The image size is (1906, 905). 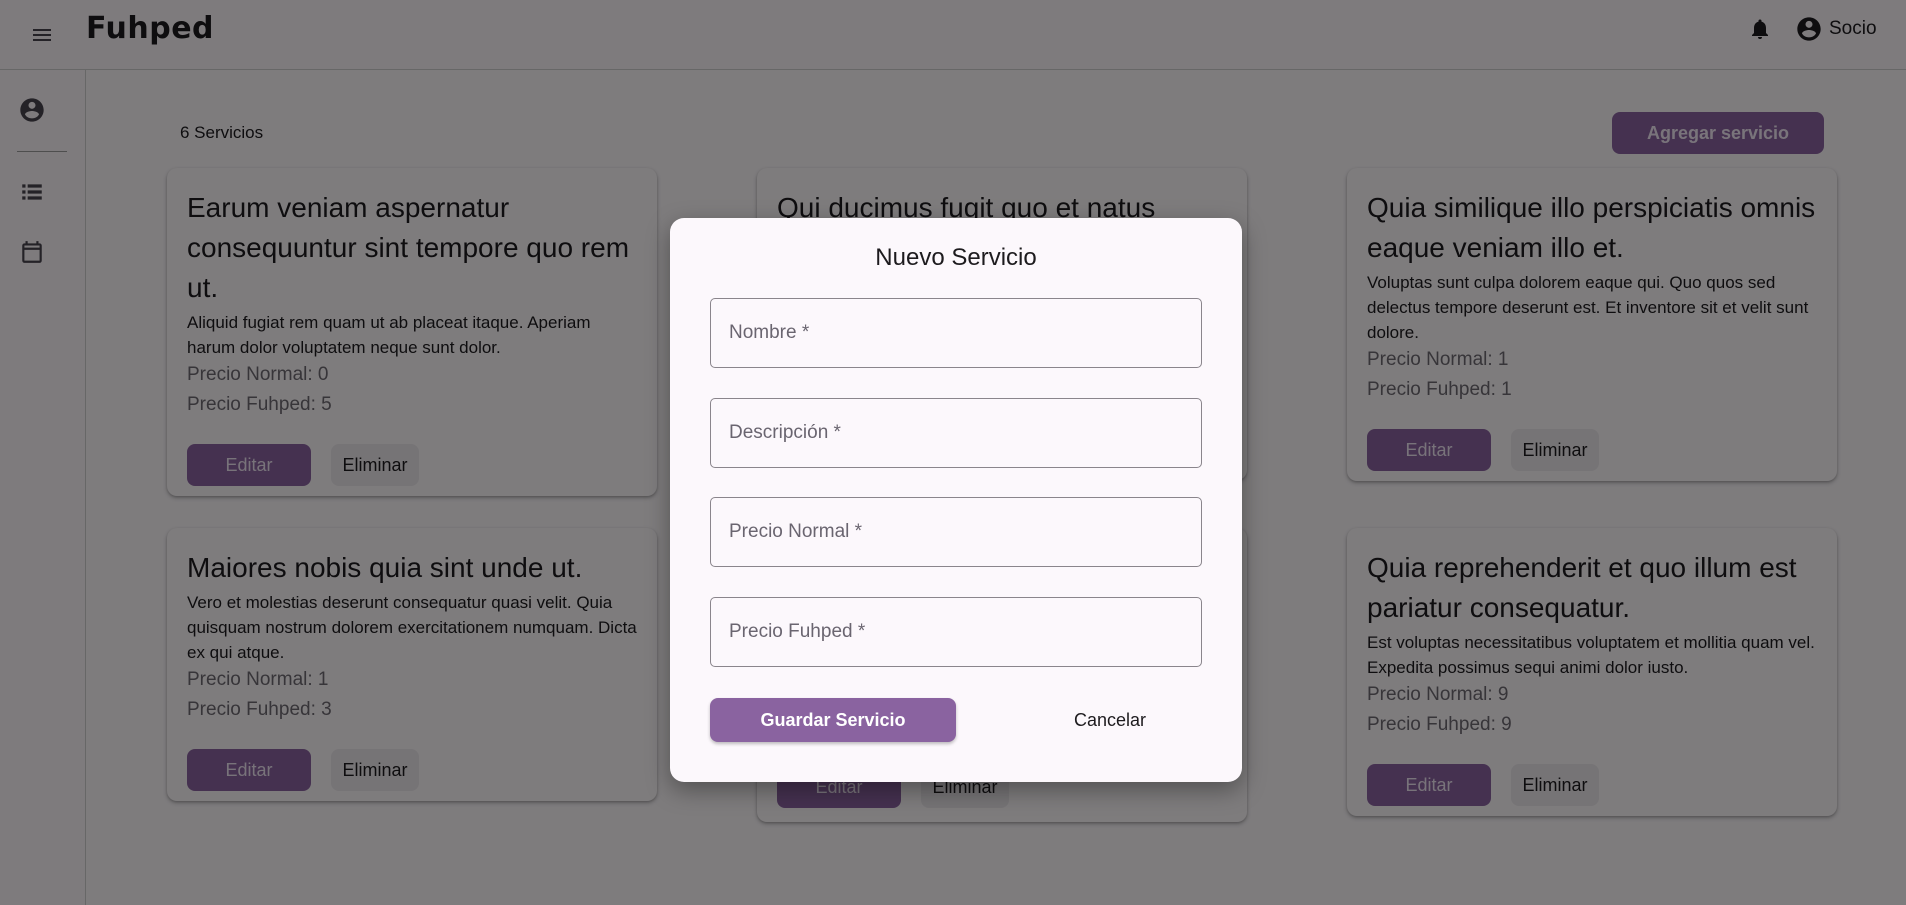 What do you see at coordinates (785, 432) in the screenshot?
I see `descripcion-label: Descripción *` at bounding box center [785, 432].